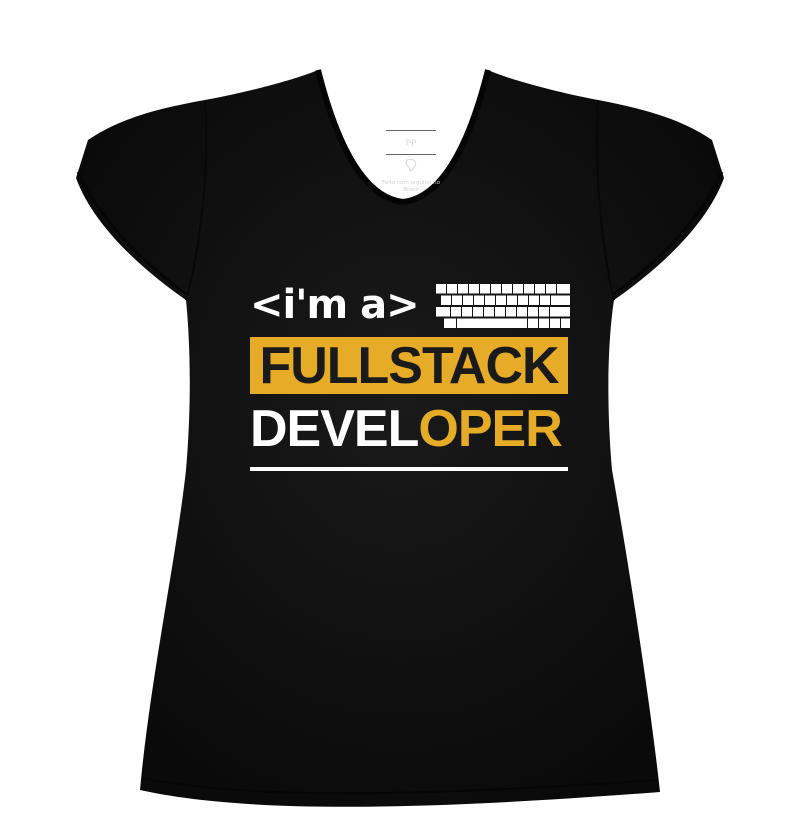  Describe the element at coordinates (409, 469) in the screenshot. I see `print-underline` at that location.